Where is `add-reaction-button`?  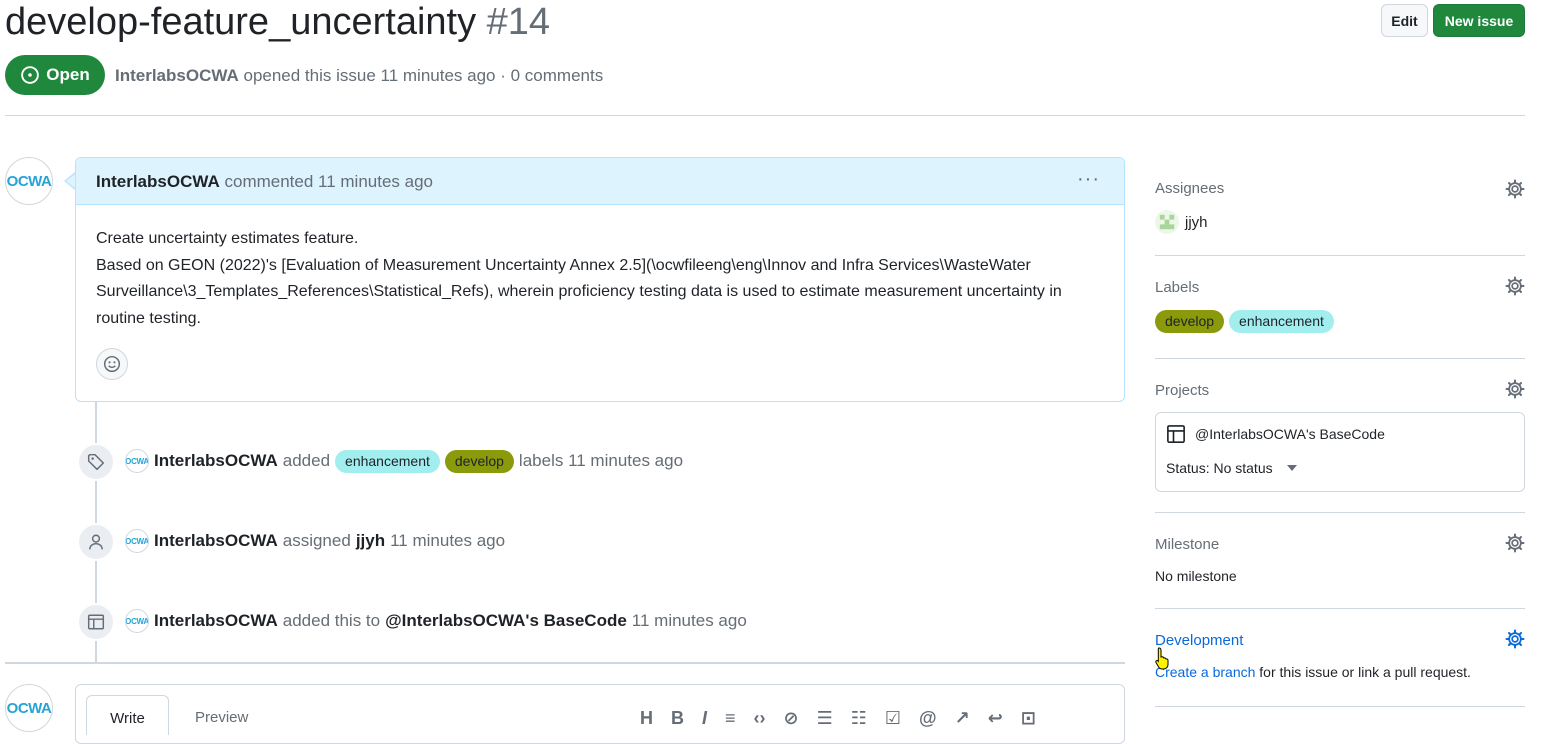 add-reaction-button is located at coordinates (112, 364).